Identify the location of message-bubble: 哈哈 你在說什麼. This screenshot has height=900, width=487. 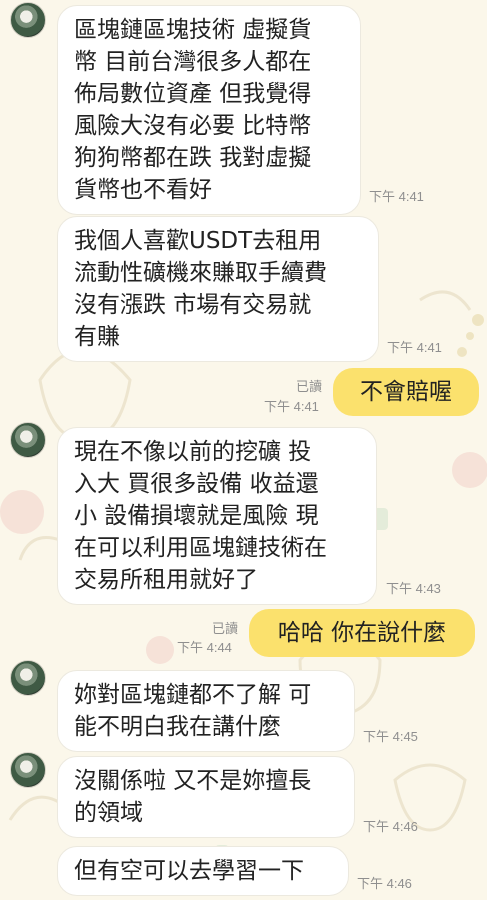
(362, 633).